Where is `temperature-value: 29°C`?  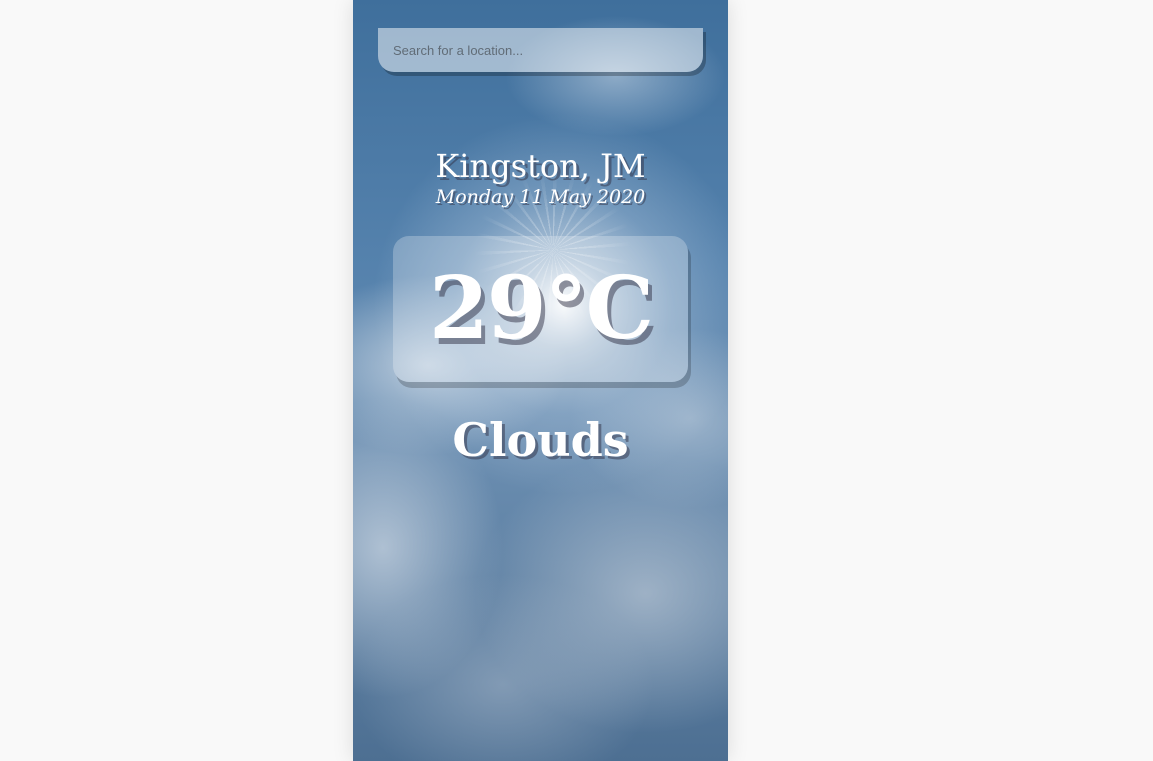 temperature-value: 29°C is located at coordinates (541, 308).